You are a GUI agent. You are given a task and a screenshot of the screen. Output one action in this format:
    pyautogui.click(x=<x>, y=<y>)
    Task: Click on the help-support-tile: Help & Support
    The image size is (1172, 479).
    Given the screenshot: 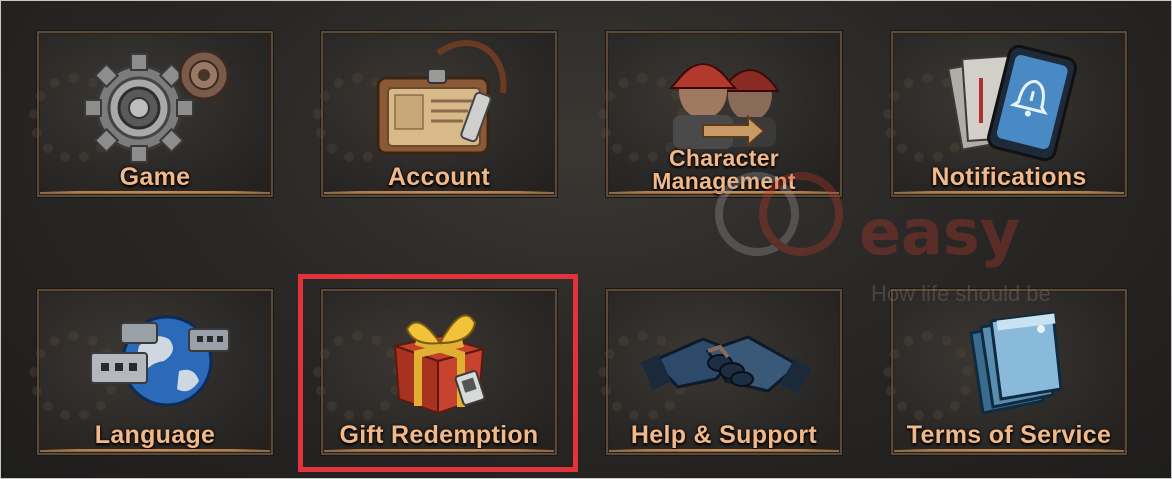 What is the action you would take?
    pyautogui.click(x=720, y=372)
    